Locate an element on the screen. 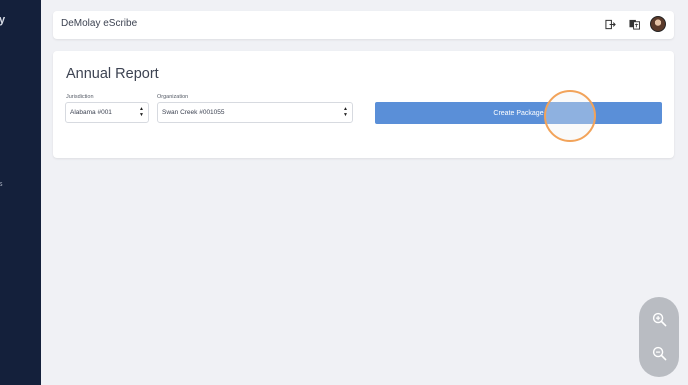  jurisdiction-select: Alabama #001 ▲ ▼ is located at coordinates (107, 112).